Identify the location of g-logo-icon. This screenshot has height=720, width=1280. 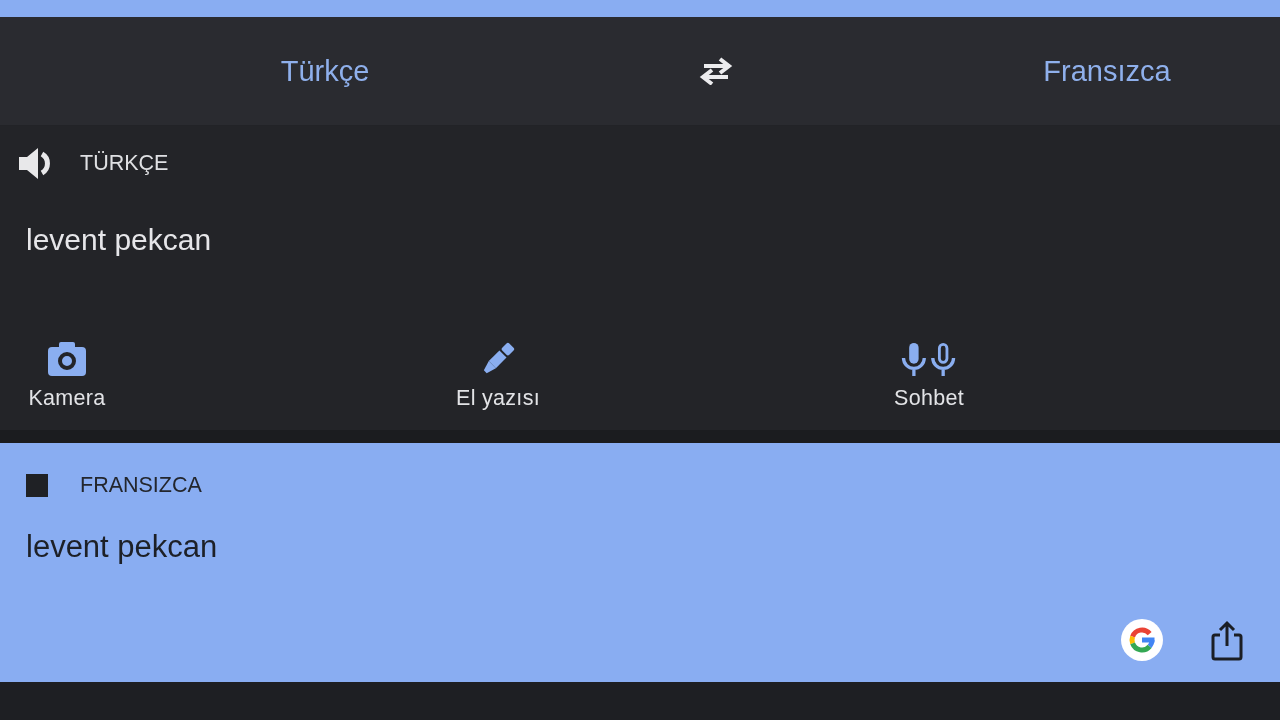
(1142, 640).